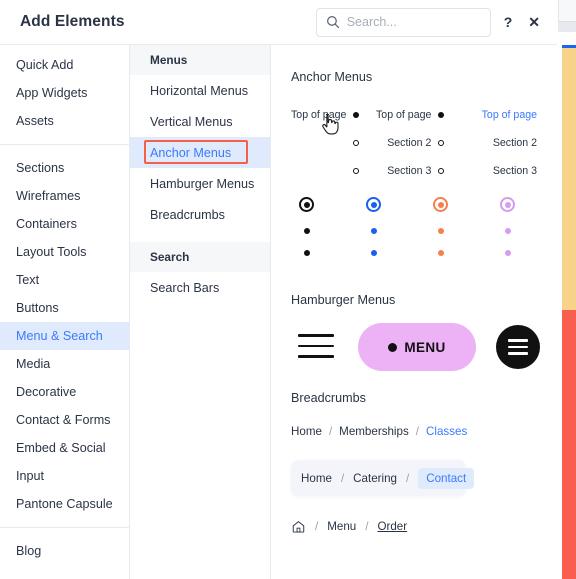 The image size is (576, 579). I want to click on sidebar-group-quick: Quick Add App Widgets Assets, so click(64, 90).